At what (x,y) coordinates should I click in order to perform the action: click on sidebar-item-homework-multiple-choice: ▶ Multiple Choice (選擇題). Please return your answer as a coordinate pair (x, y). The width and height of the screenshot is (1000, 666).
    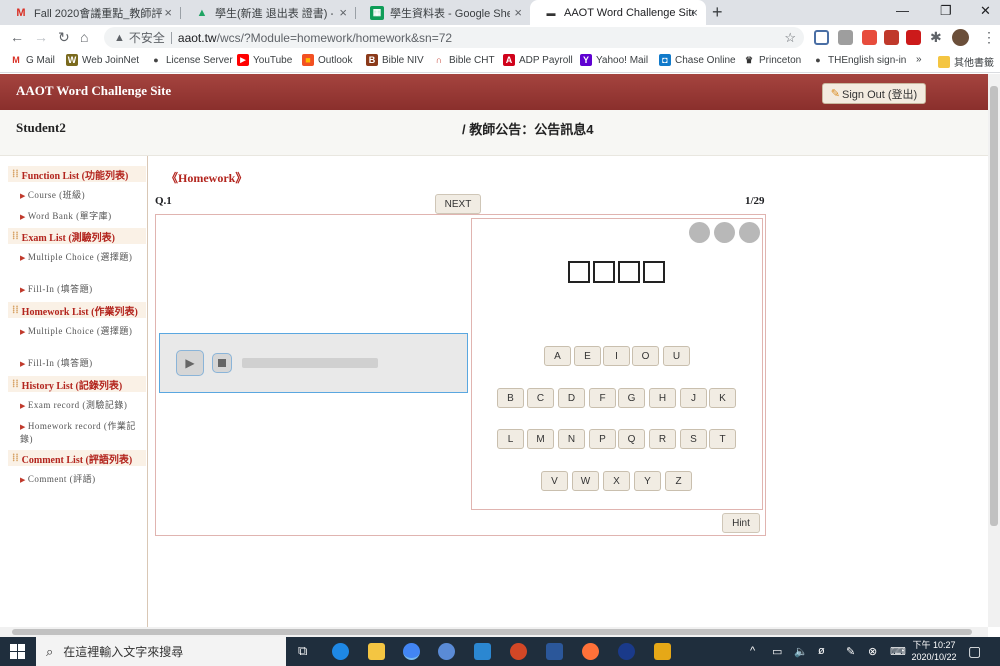
    Looking at the image, I should click on (81, 331).